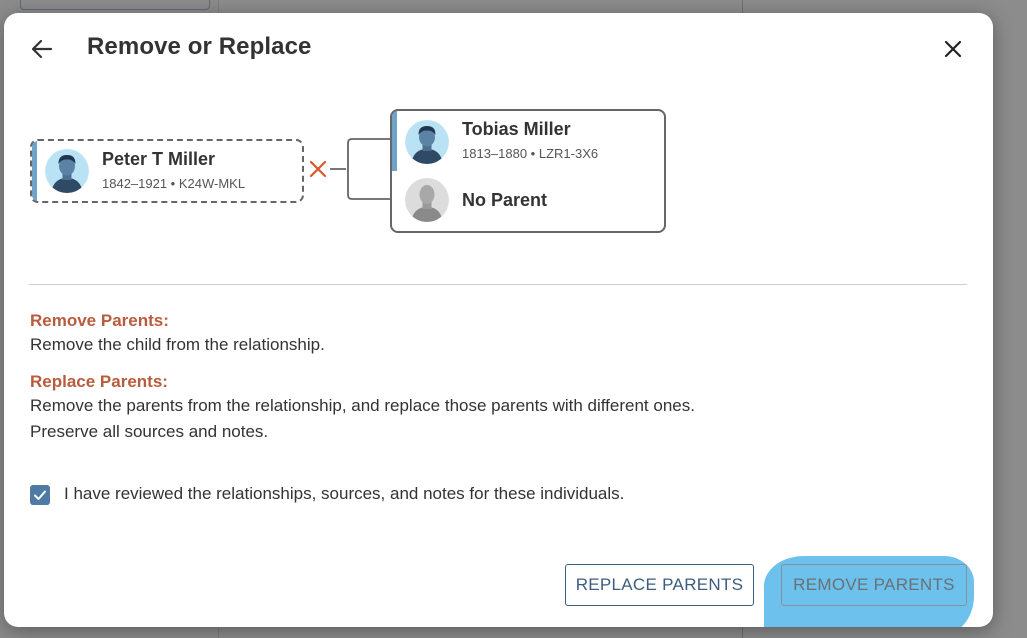 This screenshot has width=1027, height=638. Describe the element at coordinates (167, 171) in the screenshot. I see `child-person-card: Peter T Miller 1842–1921 • K24W-MKL` at that location.